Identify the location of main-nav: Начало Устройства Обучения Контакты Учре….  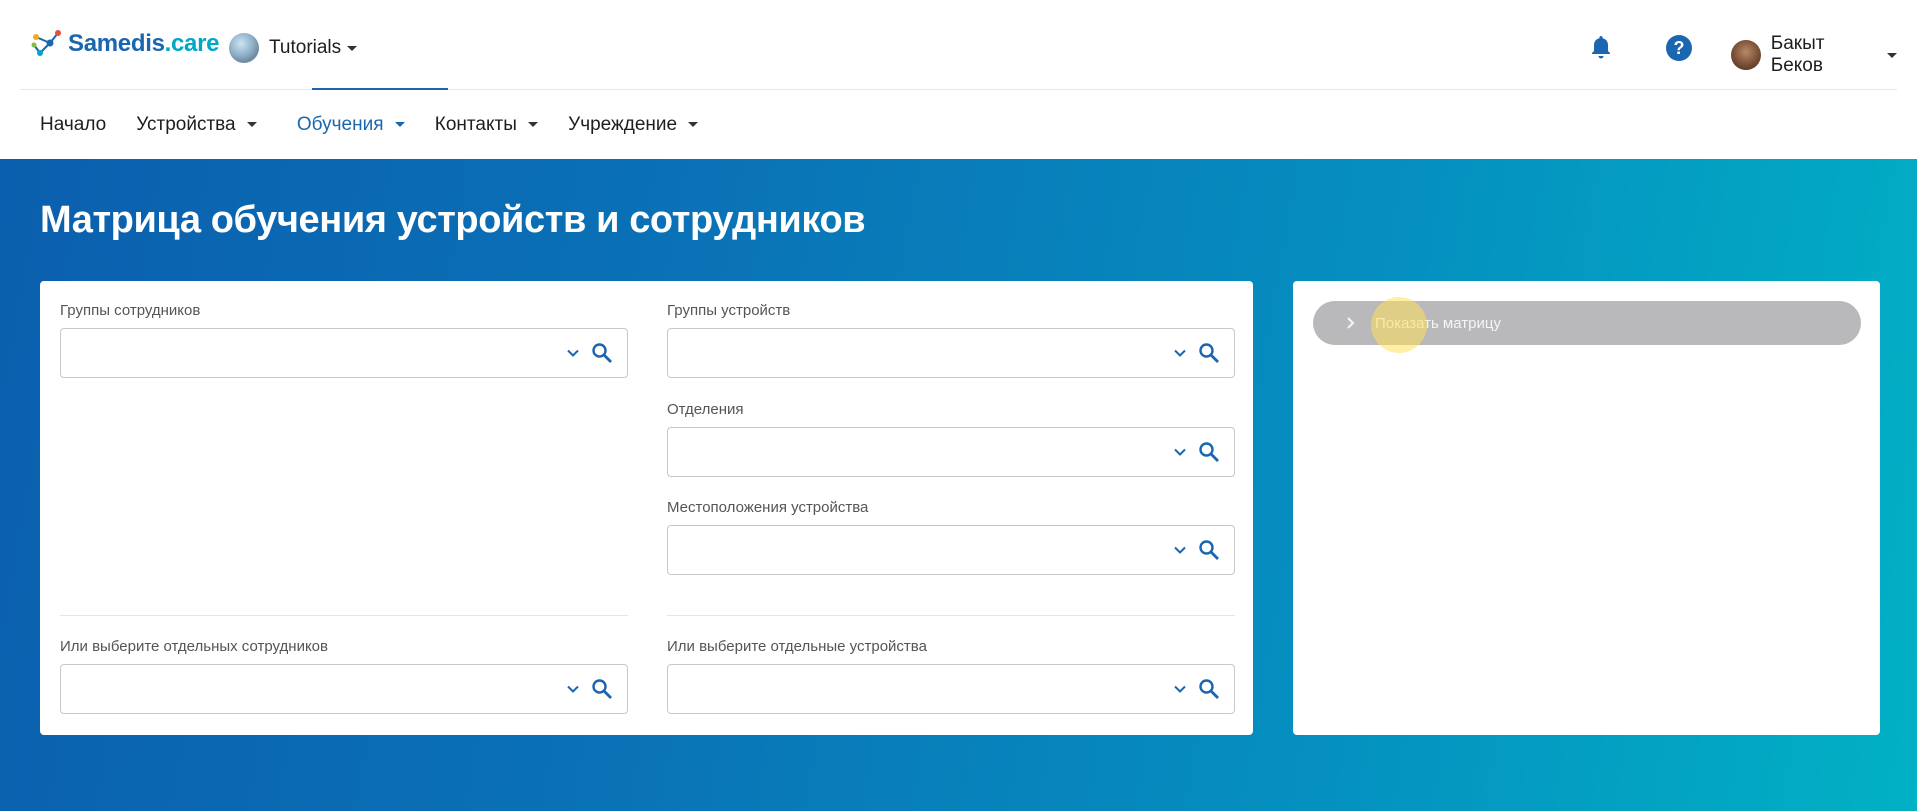
(384, 125).